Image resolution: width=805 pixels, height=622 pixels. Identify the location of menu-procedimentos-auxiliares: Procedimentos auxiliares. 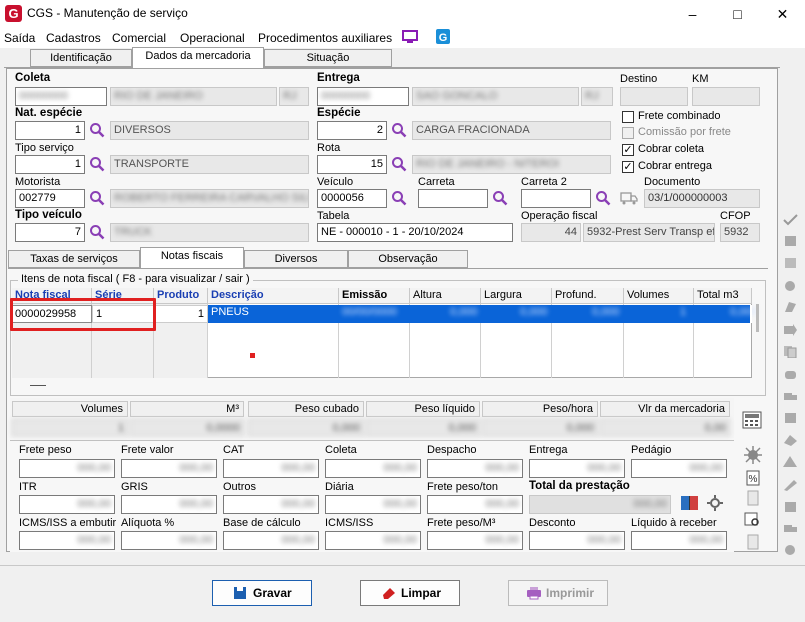
(325, 38).